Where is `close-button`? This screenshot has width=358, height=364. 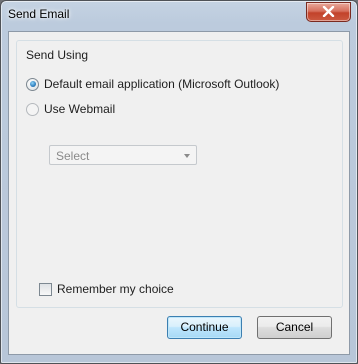 close-button is located at coordinates (328, 12).